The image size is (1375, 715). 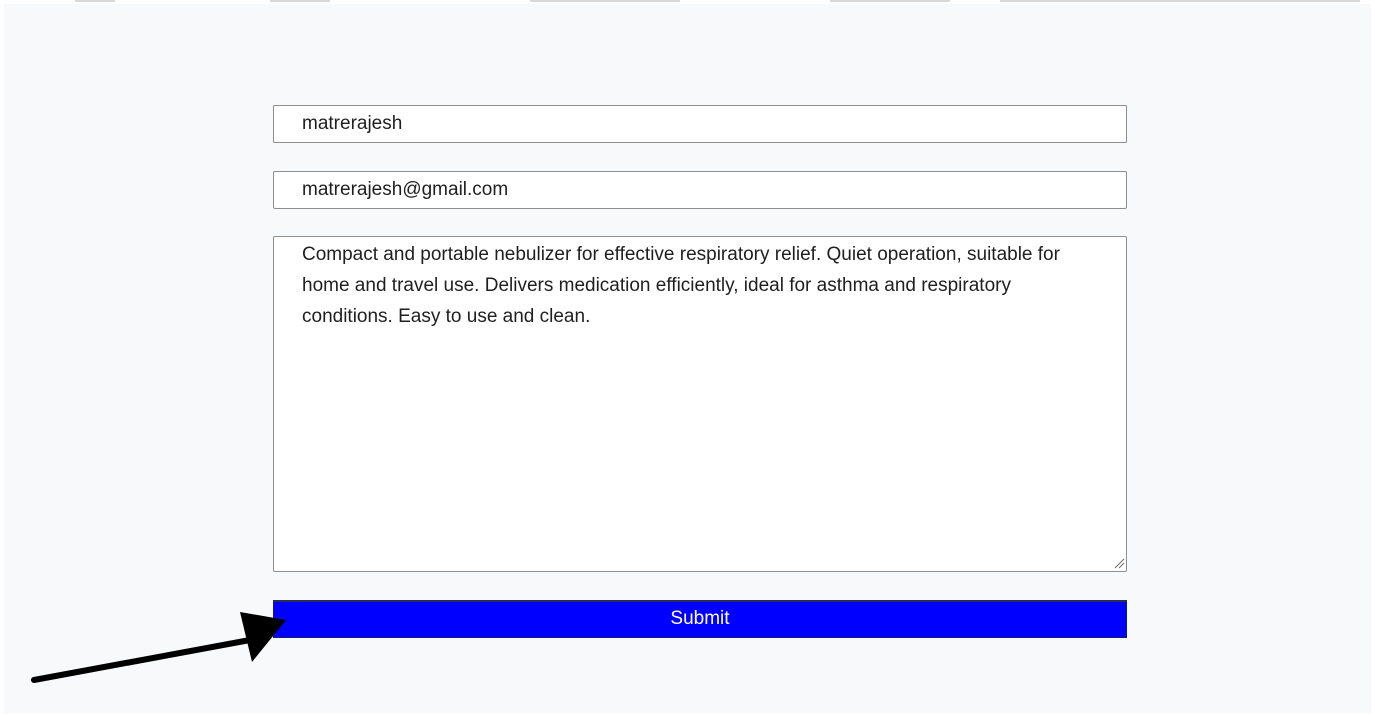 I want to click on username-field: matrerajesh, so click(x=700, y=124).